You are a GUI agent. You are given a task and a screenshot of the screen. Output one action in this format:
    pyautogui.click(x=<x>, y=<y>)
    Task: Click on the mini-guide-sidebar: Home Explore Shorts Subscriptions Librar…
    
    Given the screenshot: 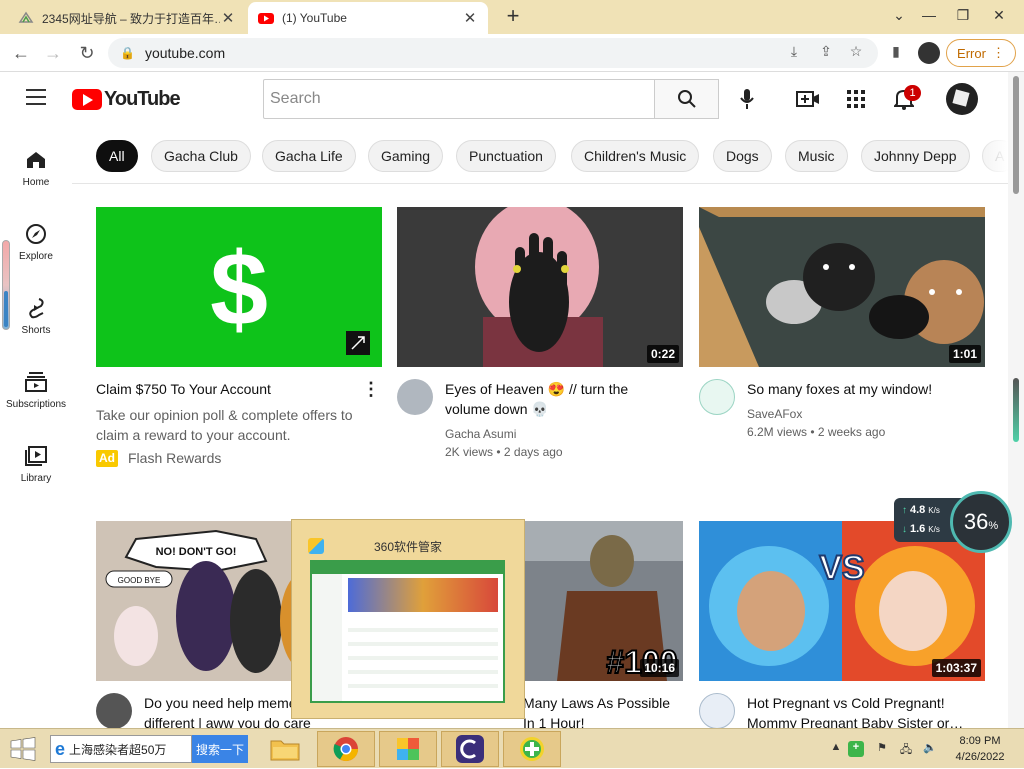 What is the action you would take?
    pyautogui.click(x=36, y=428)
    